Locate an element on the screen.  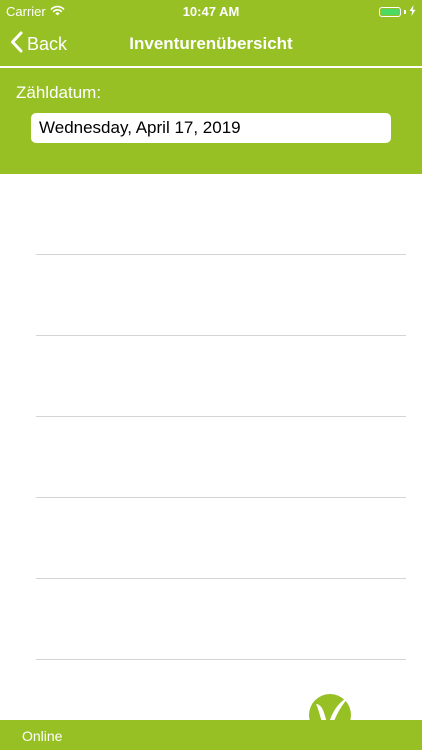
status-bar: Carrier 10:47 AM is located at coordinates (211, 11).